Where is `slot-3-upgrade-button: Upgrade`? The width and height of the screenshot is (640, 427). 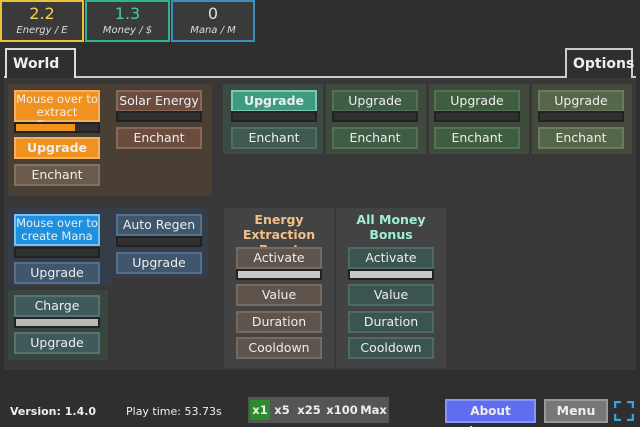
slot-3-upgrade-button: Upgrade is located at coordinates (477, 101).